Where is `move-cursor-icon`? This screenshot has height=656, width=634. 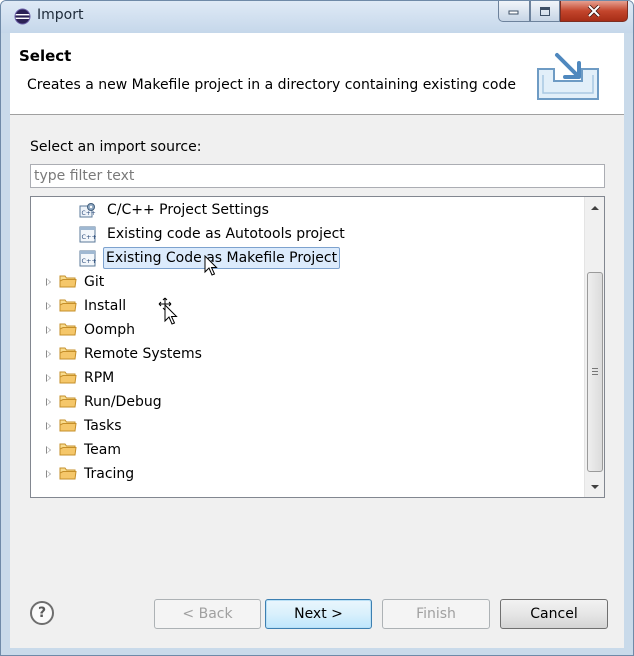
move-cursor-icon is located at coordinates (168, 311).